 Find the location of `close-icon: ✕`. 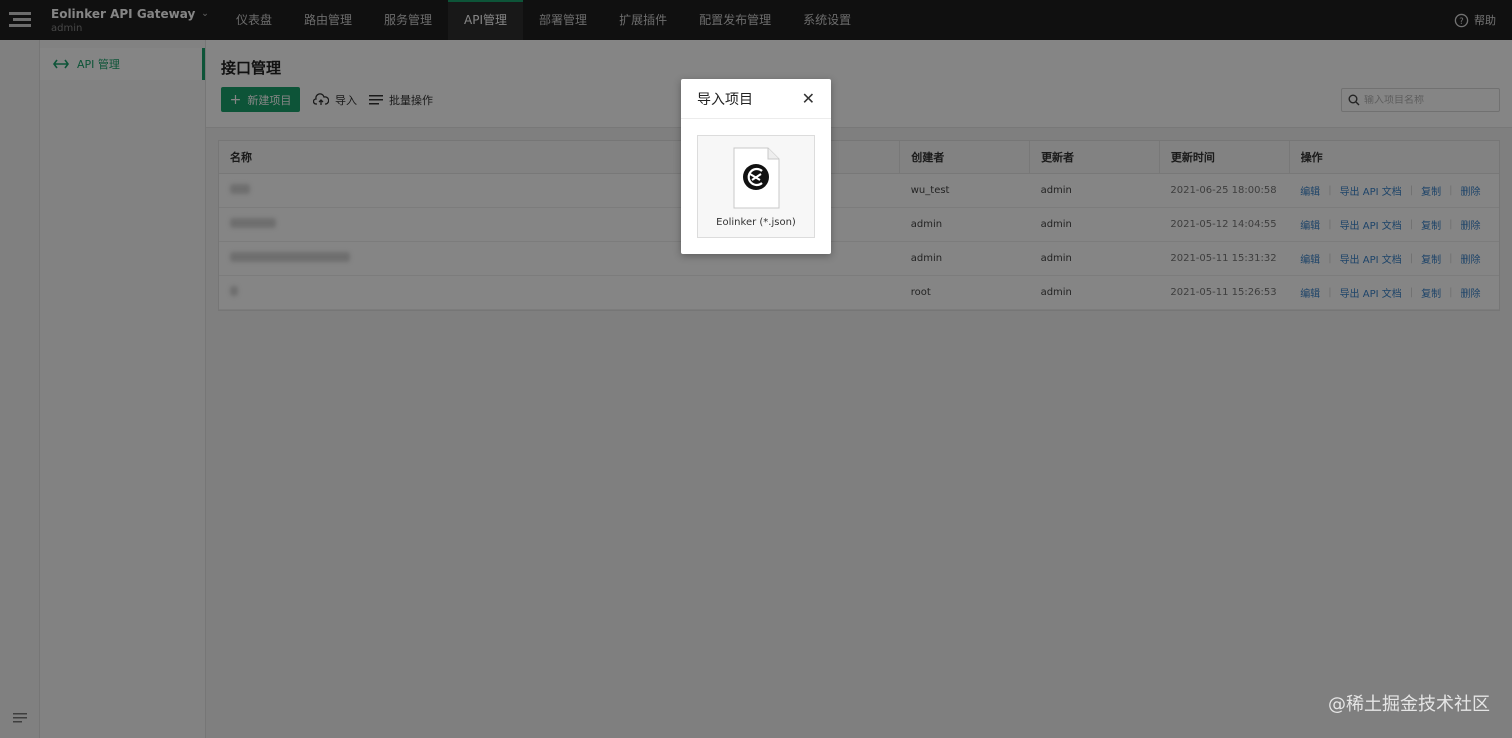

close-icon: ✕ is located at coordinates (808, 98).